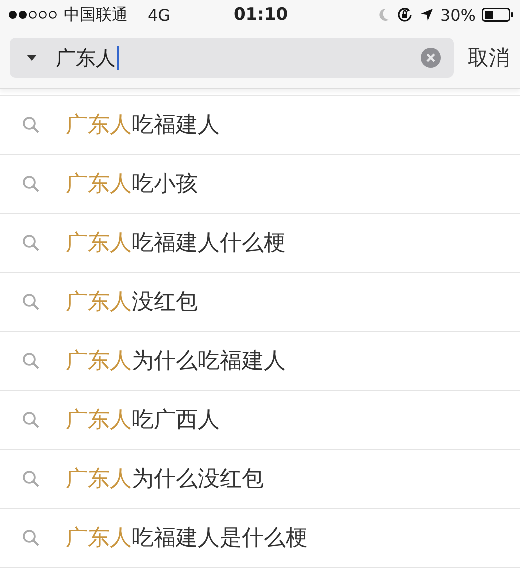 The width and height of the screenshot is (520, 572). Describe the element at coordinates (260, 538) in the screenshot. I see `suggestion-item: 广东人吃福建人是什么梗` at that location.